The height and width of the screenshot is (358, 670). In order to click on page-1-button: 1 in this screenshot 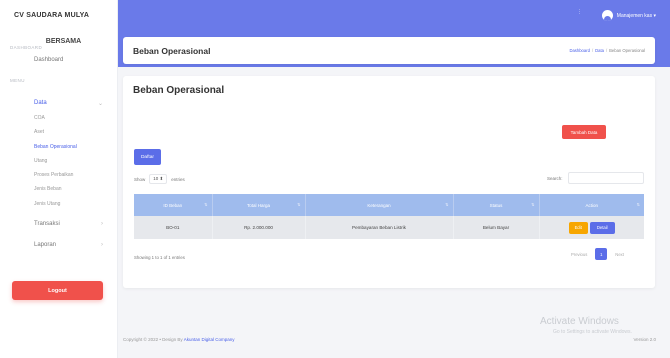, I will do `click(601, 254)`.